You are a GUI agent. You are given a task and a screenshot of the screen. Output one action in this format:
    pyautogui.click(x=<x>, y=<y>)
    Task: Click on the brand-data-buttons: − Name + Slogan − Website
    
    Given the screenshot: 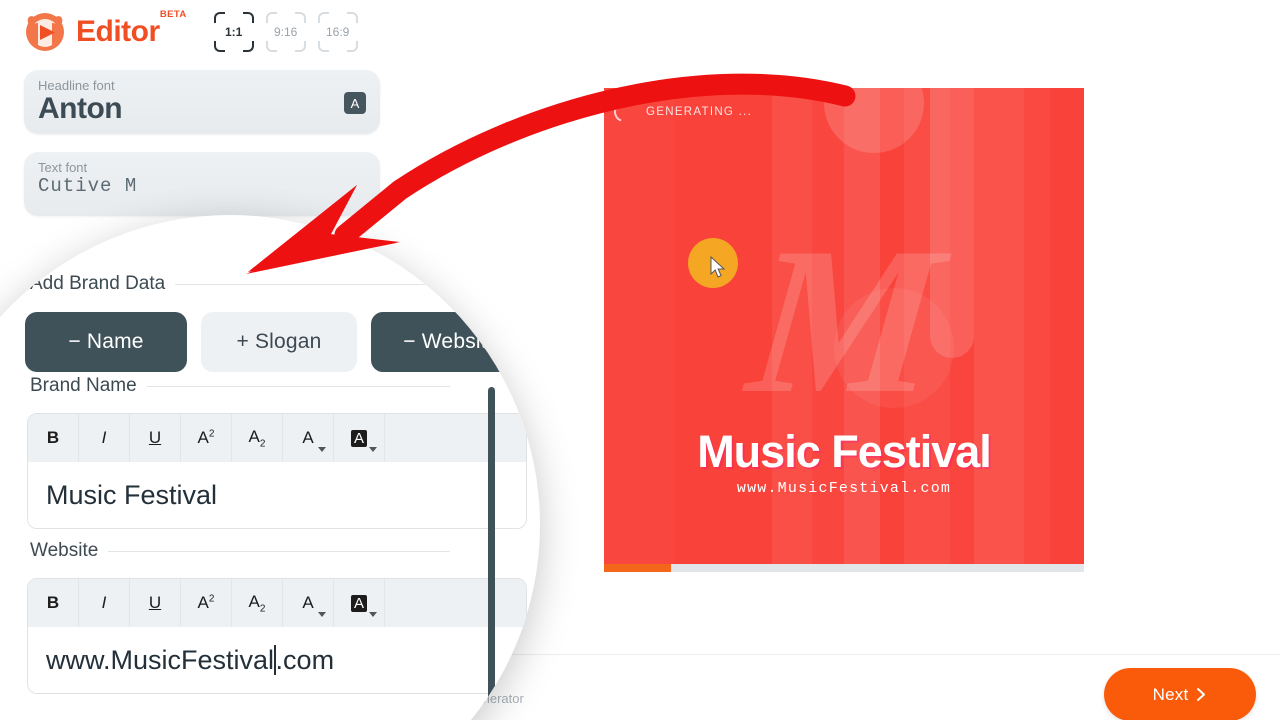 What is the action you would take?
    pyautogui.click(x=280, y=342)
    